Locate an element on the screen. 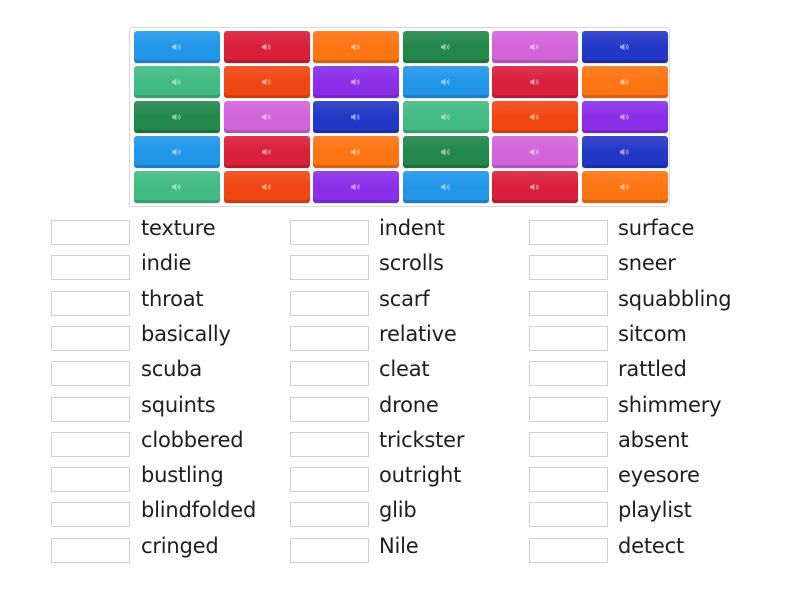 The image size is (800, 600). word-label: scarf is located at coordinates (404, 298).